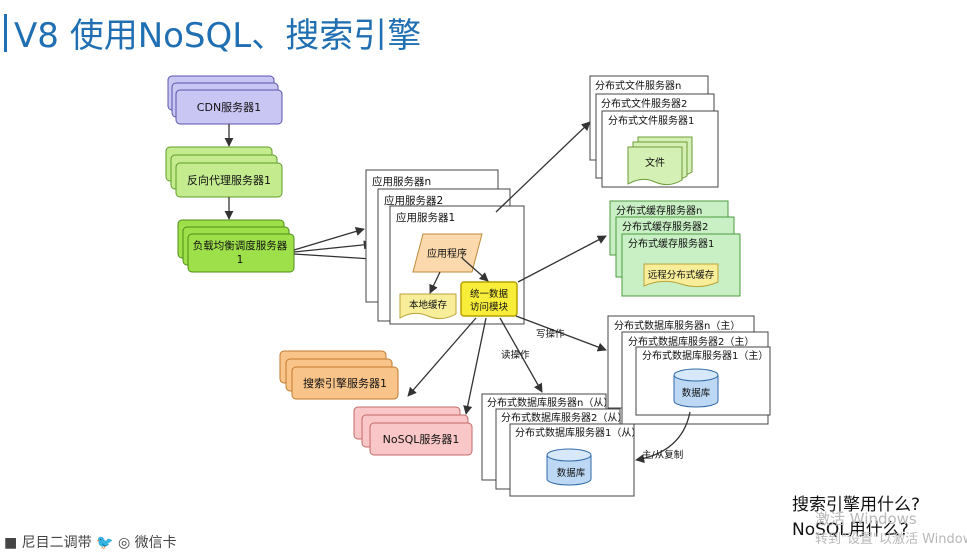 This screenshot has height=552, width=967. I want to click on data-access-label-line1: 统一数据, so click(489, 294).